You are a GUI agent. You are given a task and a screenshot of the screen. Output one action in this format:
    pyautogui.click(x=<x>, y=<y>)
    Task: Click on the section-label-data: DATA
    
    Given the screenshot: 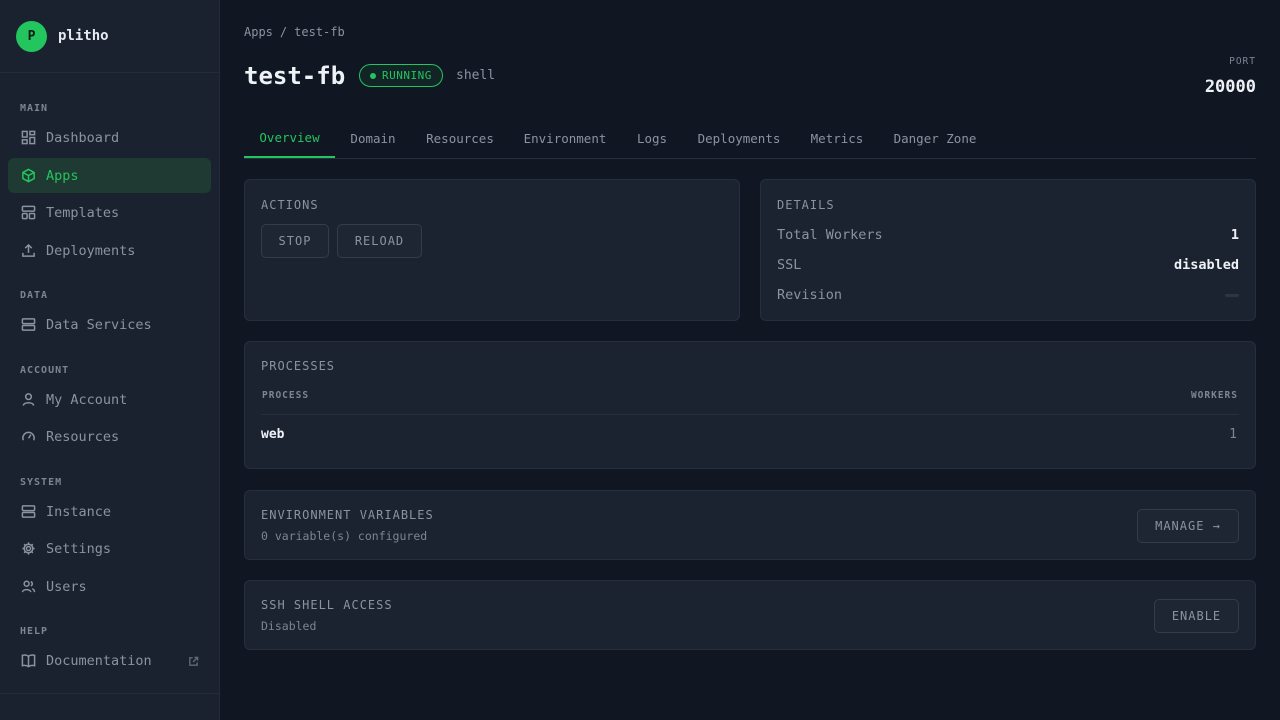 What is the action you would take?
    pyautogui.click(x=34, y=295)
    